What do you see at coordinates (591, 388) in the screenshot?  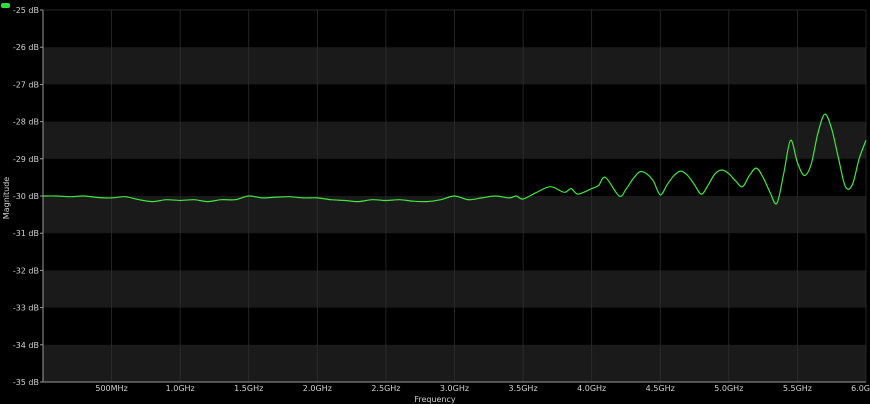 I see `x-tick-label: 4.0GHz` at bounding box center [591, 388].